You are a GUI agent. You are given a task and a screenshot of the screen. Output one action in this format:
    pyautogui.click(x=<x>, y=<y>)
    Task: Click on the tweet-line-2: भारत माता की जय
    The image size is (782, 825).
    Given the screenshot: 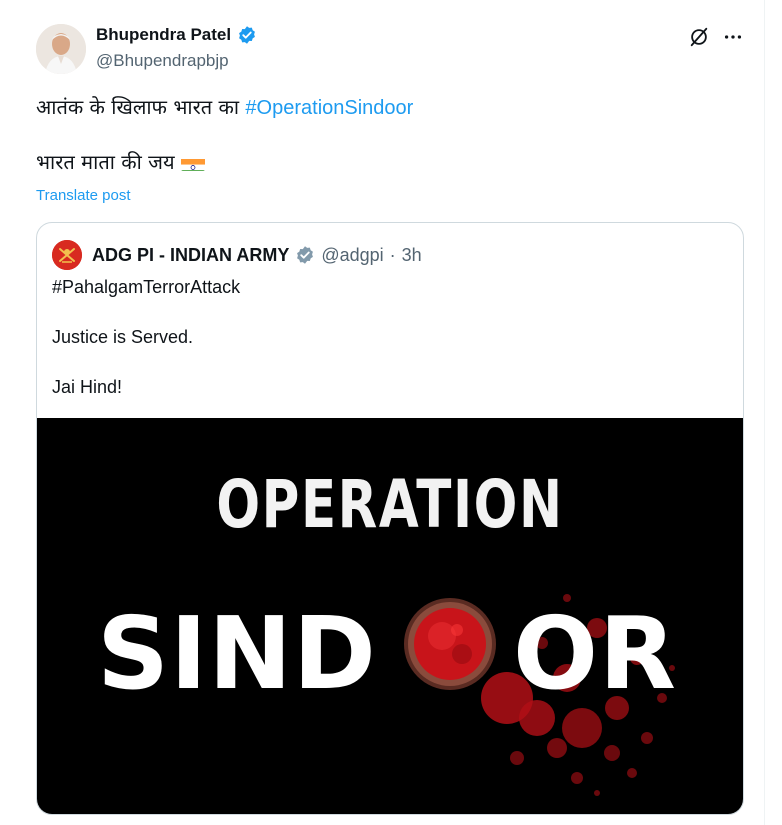 What is the action you would take?
    pyautogui.click(x=386, y=162)
    